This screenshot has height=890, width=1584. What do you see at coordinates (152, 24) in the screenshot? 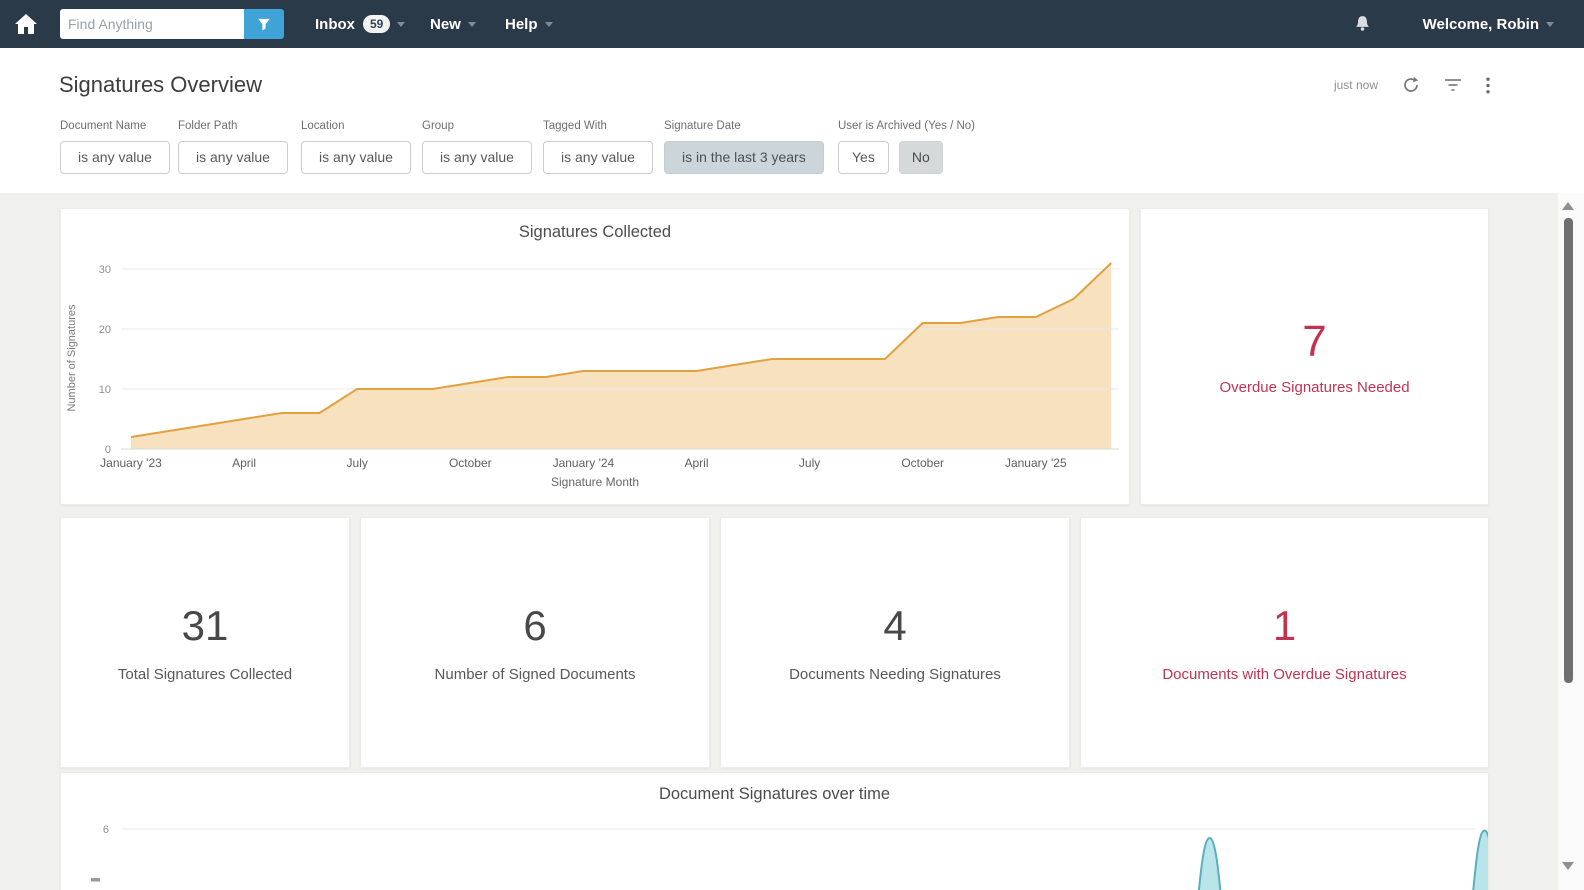
I see `search-input` at bounding box center [152, 24].